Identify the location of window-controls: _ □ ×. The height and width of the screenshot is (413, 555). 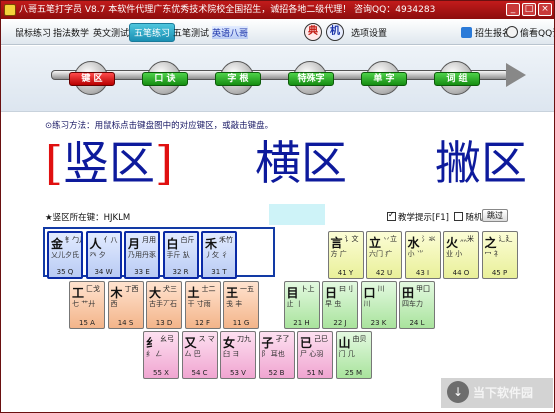
(529, 9).